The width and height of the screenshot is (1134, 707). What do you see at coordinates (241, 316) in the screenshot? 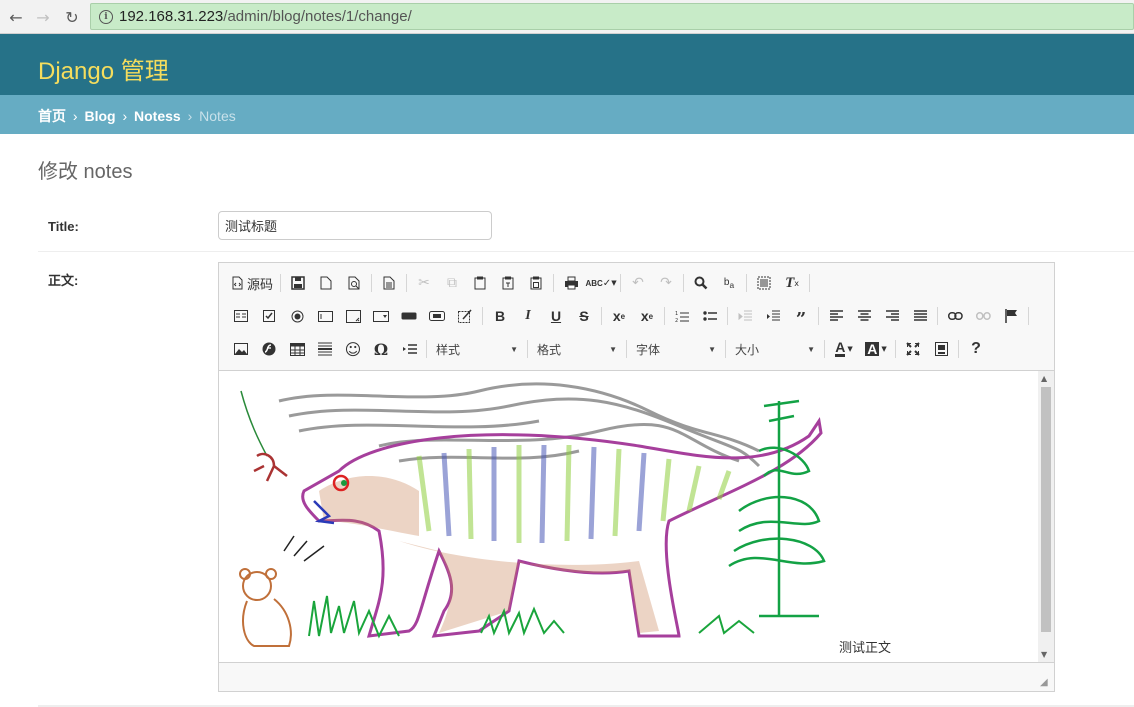
I see `form-icon` at bounding box center [241, 316].